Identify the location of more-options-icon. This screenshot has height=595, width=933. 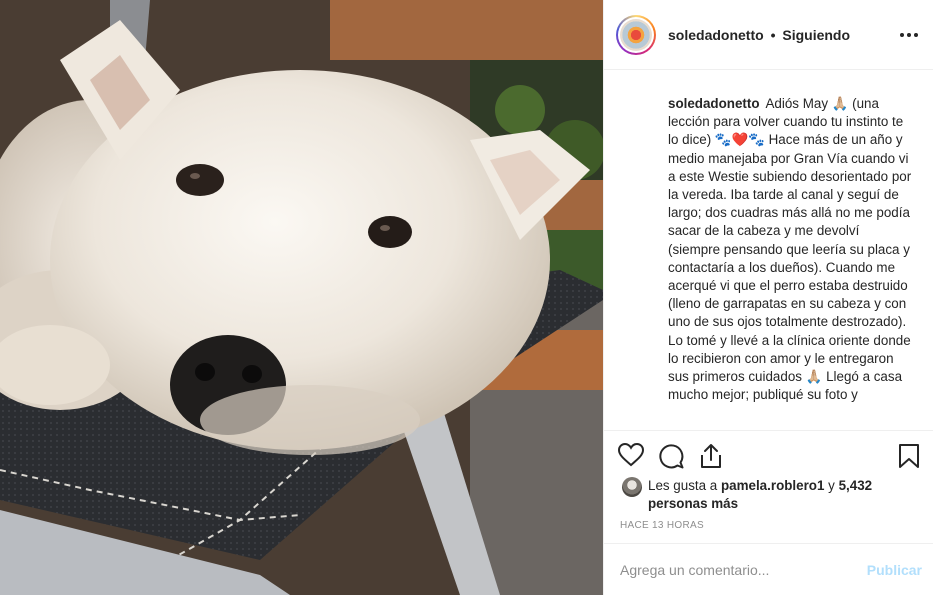
(909, 35).